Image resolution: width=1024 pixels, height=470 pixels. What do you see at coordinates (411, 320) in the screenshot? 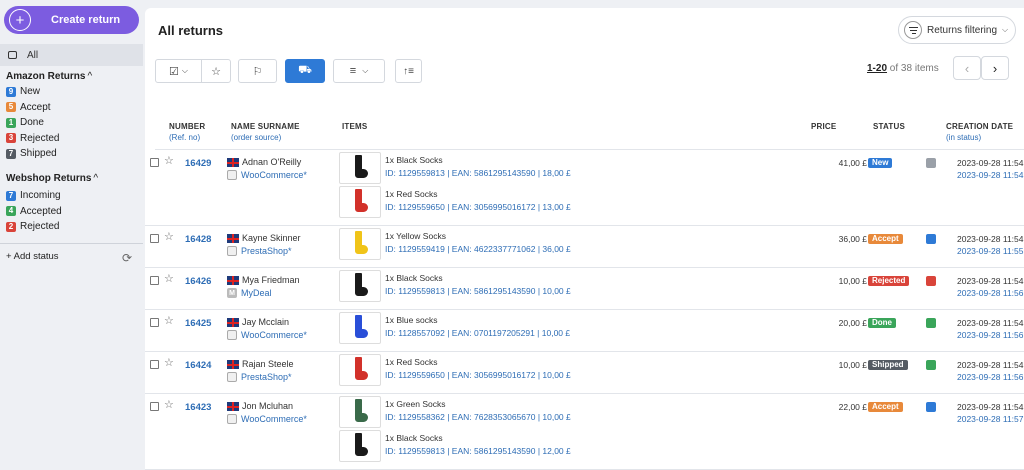
I see `item-name: 1x Blue socks` at bounding box center [411, 320].